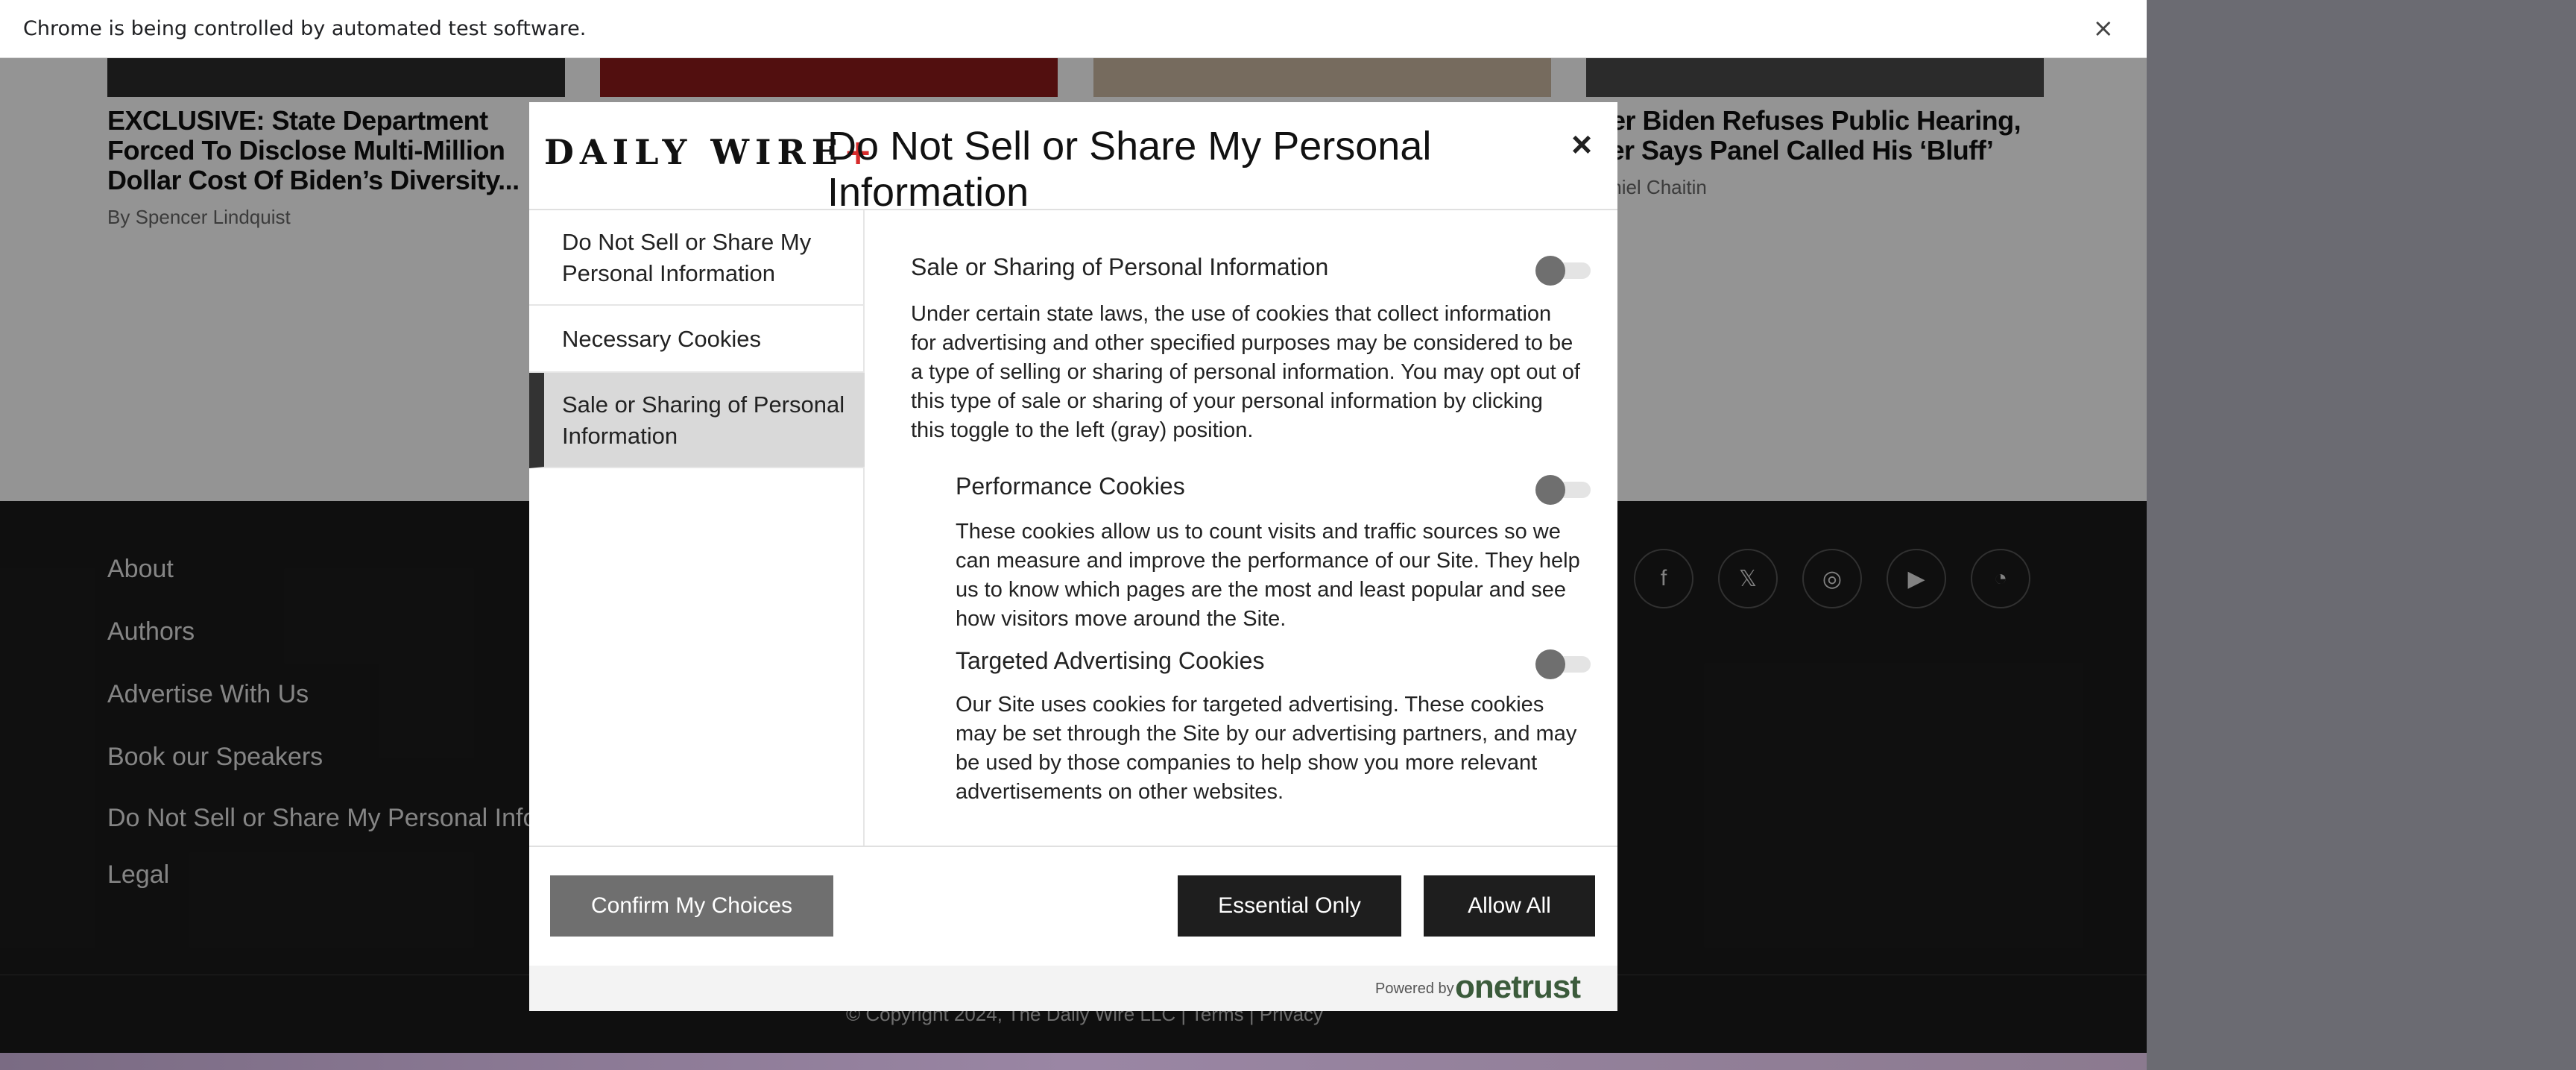 This screenshot has height=1070, width=2576. Describe the element at coordinates (1581, 145) in the screenshot. I see `close-icon: ×` at that location.